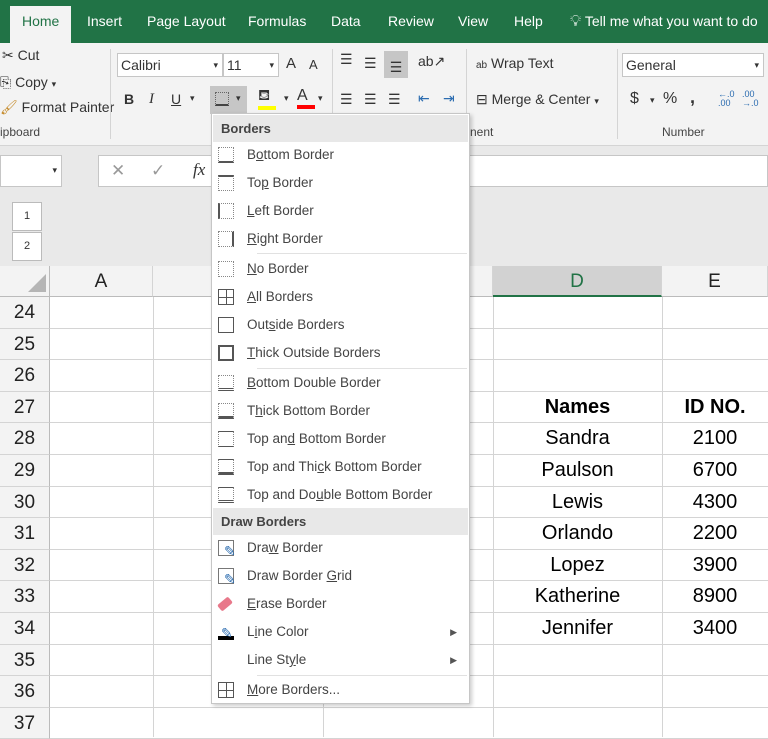  Describe the element at coordinates (313, 64) in the screenshot. I see `shrink-font-button: A` at that location.